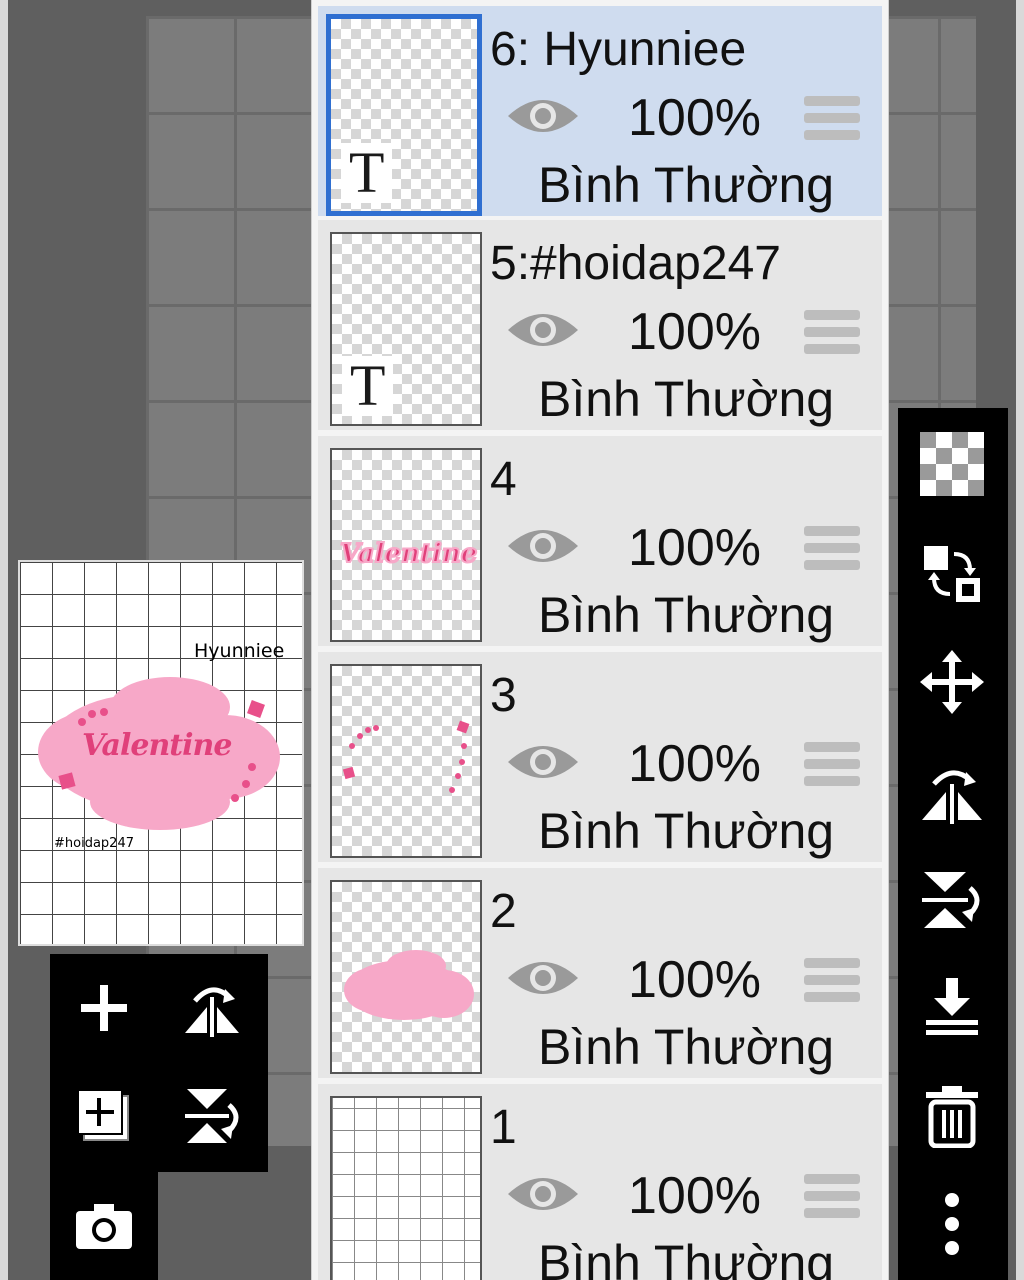 The width and height of the screenshot is (1024, 1280). What do you see at coordinates (600, 975) in the screenshot?
I see `layer-row-2: 2 100% Bình Thường` at bounding box center [600, 975].